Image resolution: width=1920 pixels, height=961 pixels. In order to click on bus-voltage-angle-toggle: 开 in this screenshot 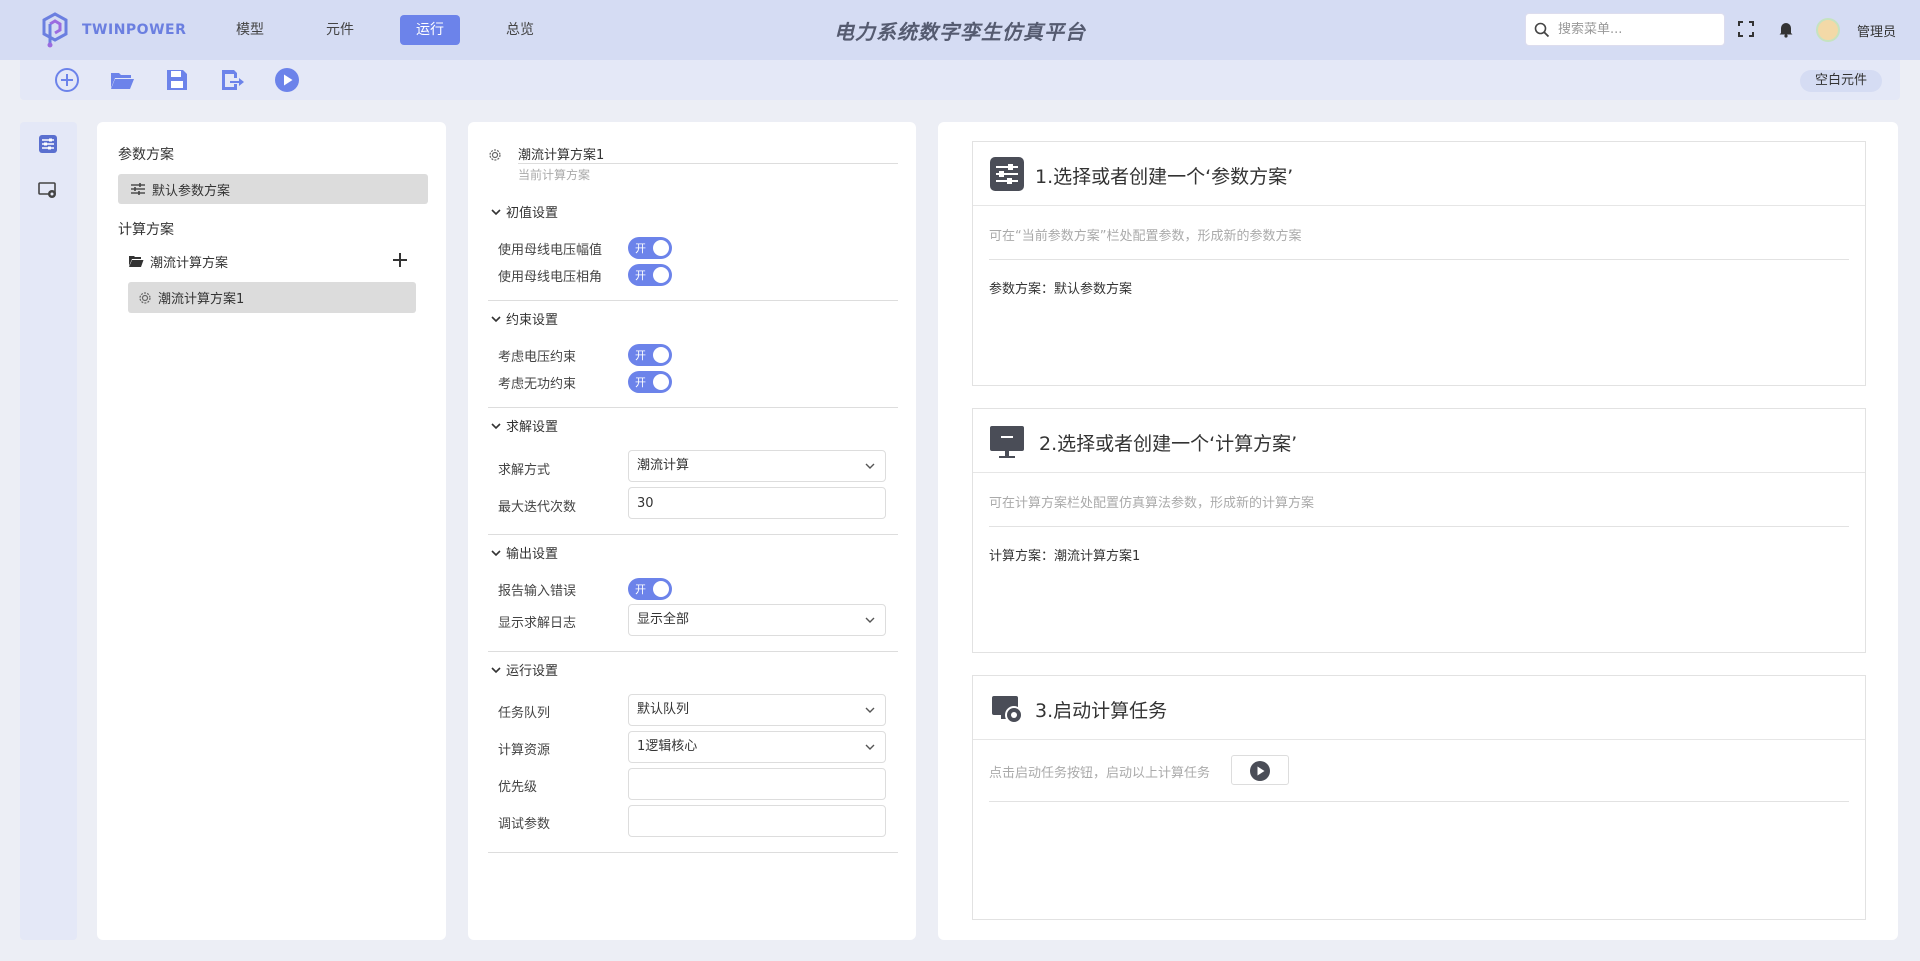, I will do `click(650, 275)`.